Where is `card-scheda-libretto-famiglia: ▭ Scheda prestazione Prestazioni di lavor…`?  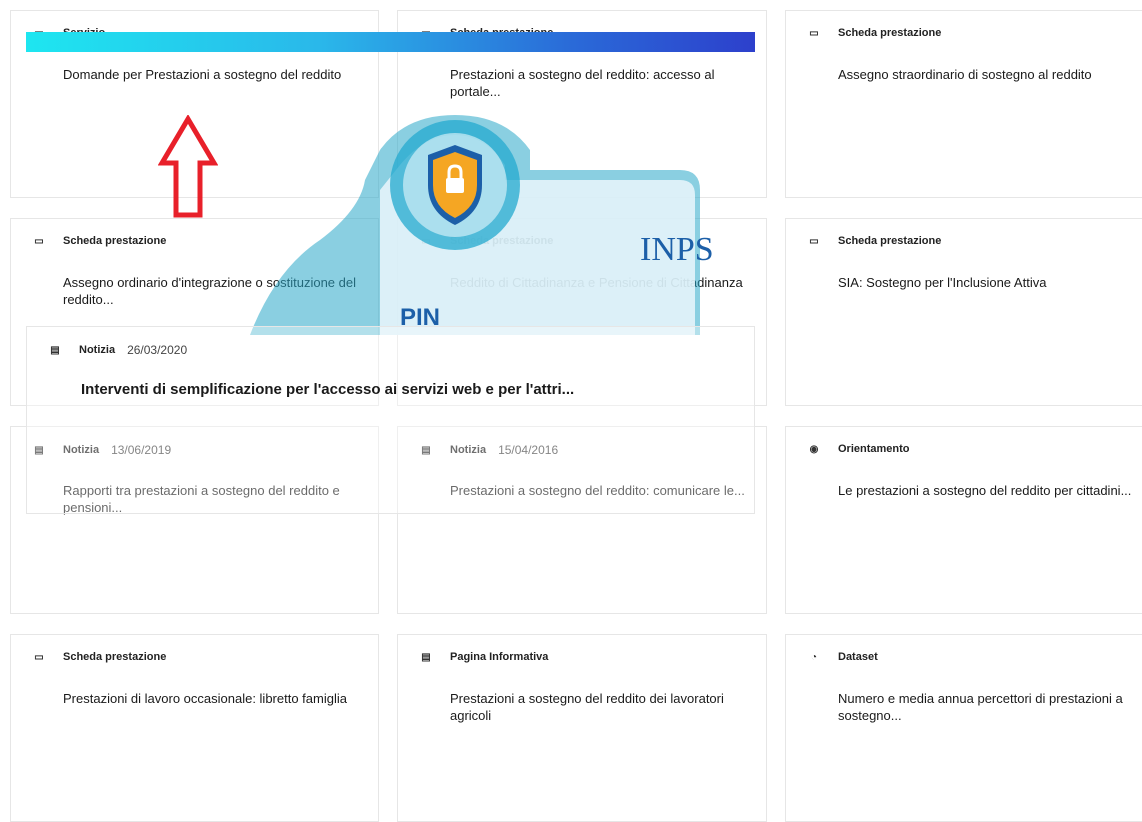
card-scheda-libretto-famiglia: ▭ Scheda prestazione Prestazioni di lavor… is located at coordinates (194, 728).